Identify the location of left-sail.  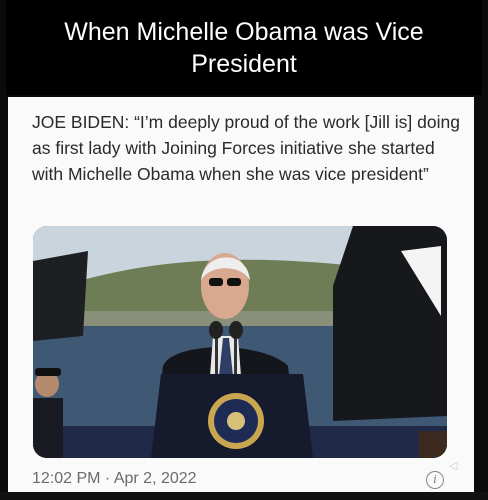
(60, 296).